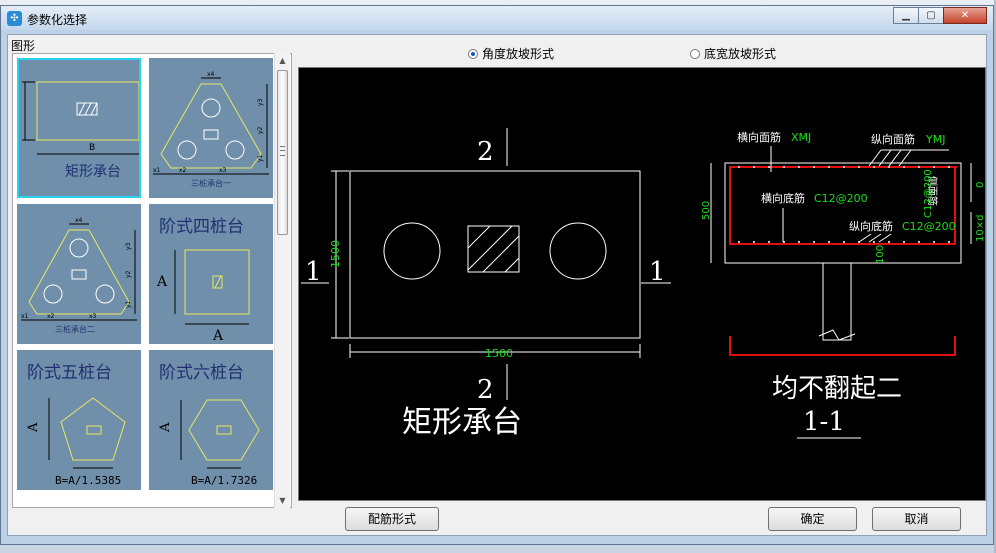 The width and height of the screenshot is (996, 553). What do you see at coordinates (211, 183) in the screenshot?
I see `thumb-label: 三桩承台一` at bounding box center [211, 183].